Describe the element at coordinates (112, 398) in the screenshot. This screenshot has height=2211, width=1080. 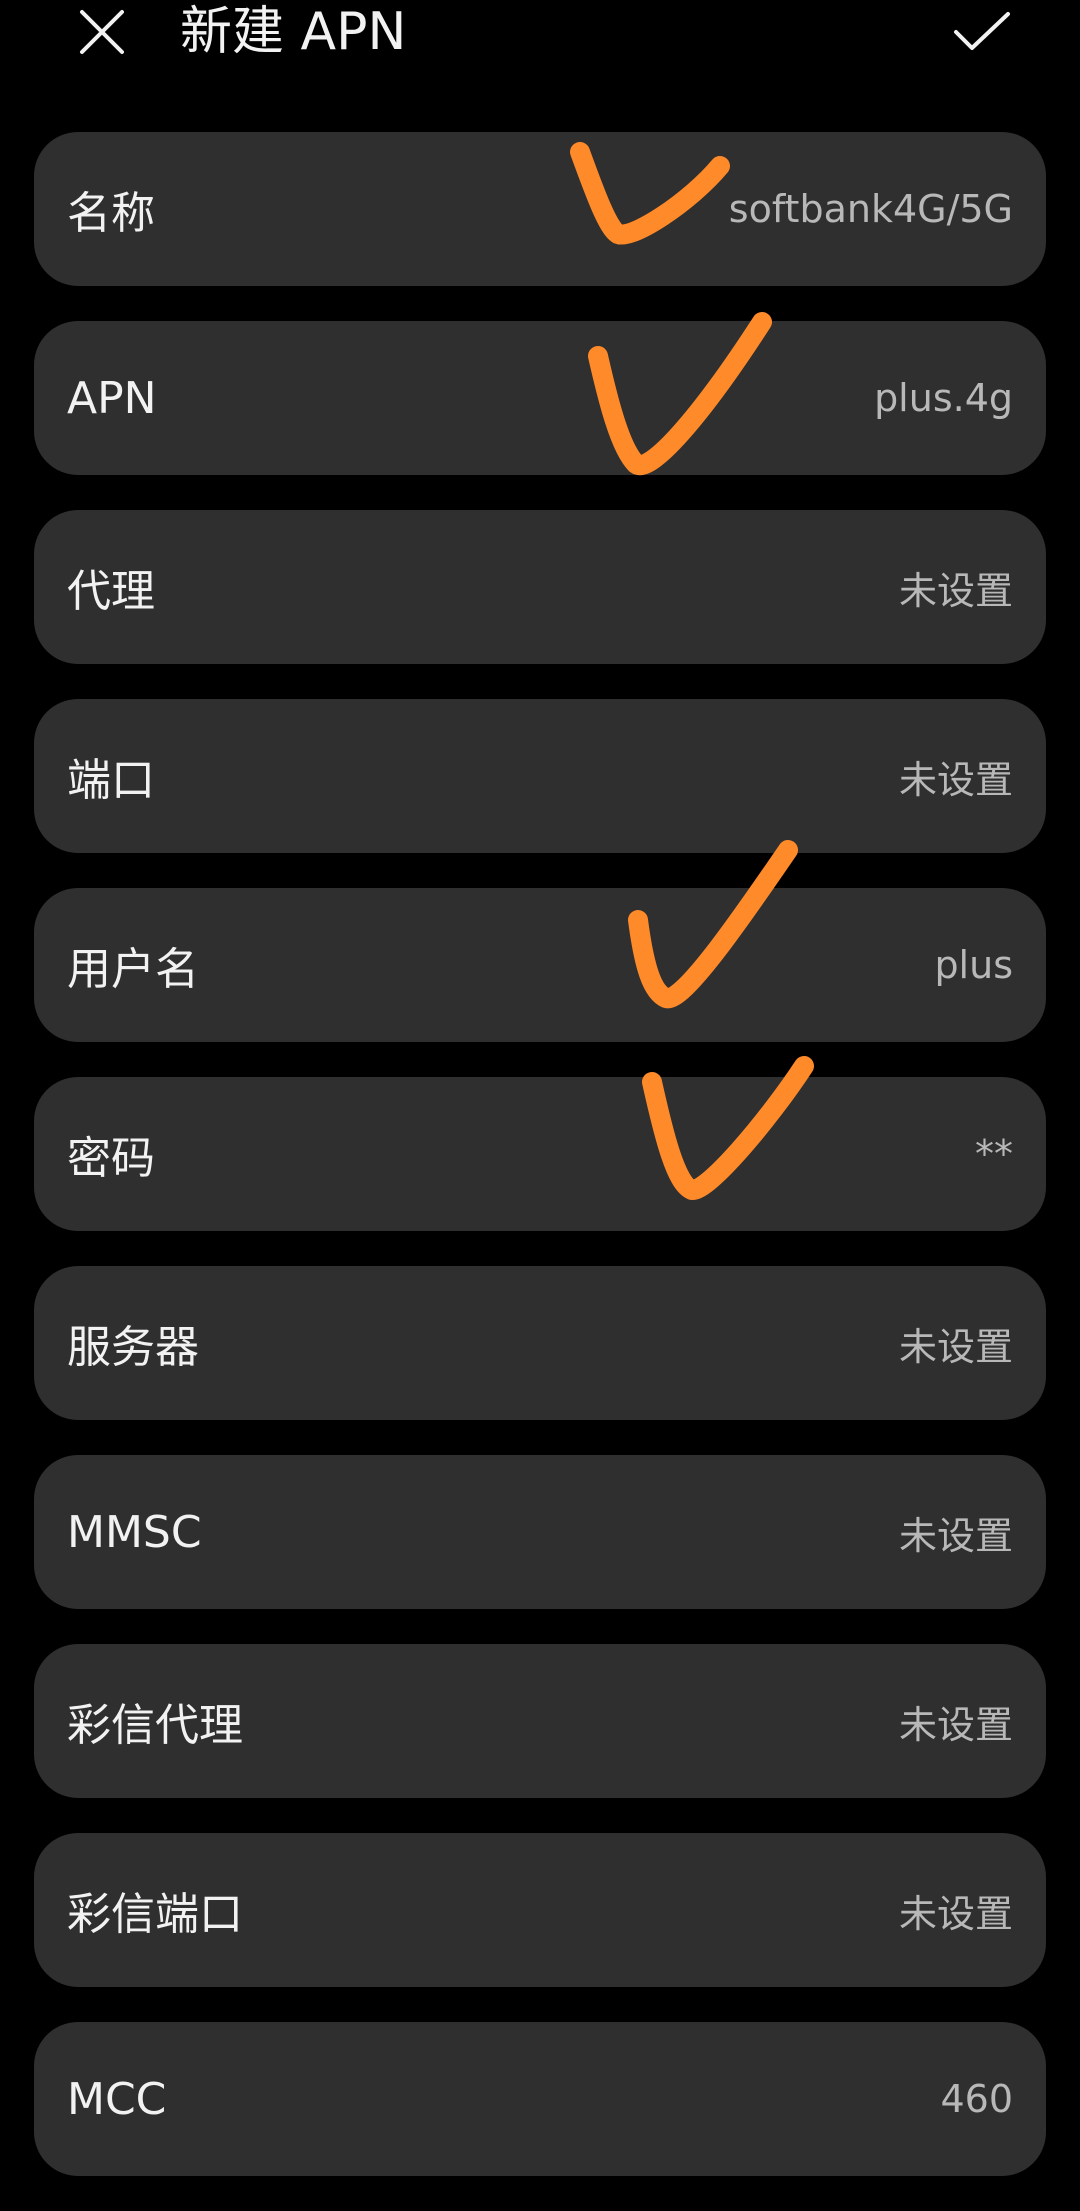
I see `field-label-apn: APN` at that location.